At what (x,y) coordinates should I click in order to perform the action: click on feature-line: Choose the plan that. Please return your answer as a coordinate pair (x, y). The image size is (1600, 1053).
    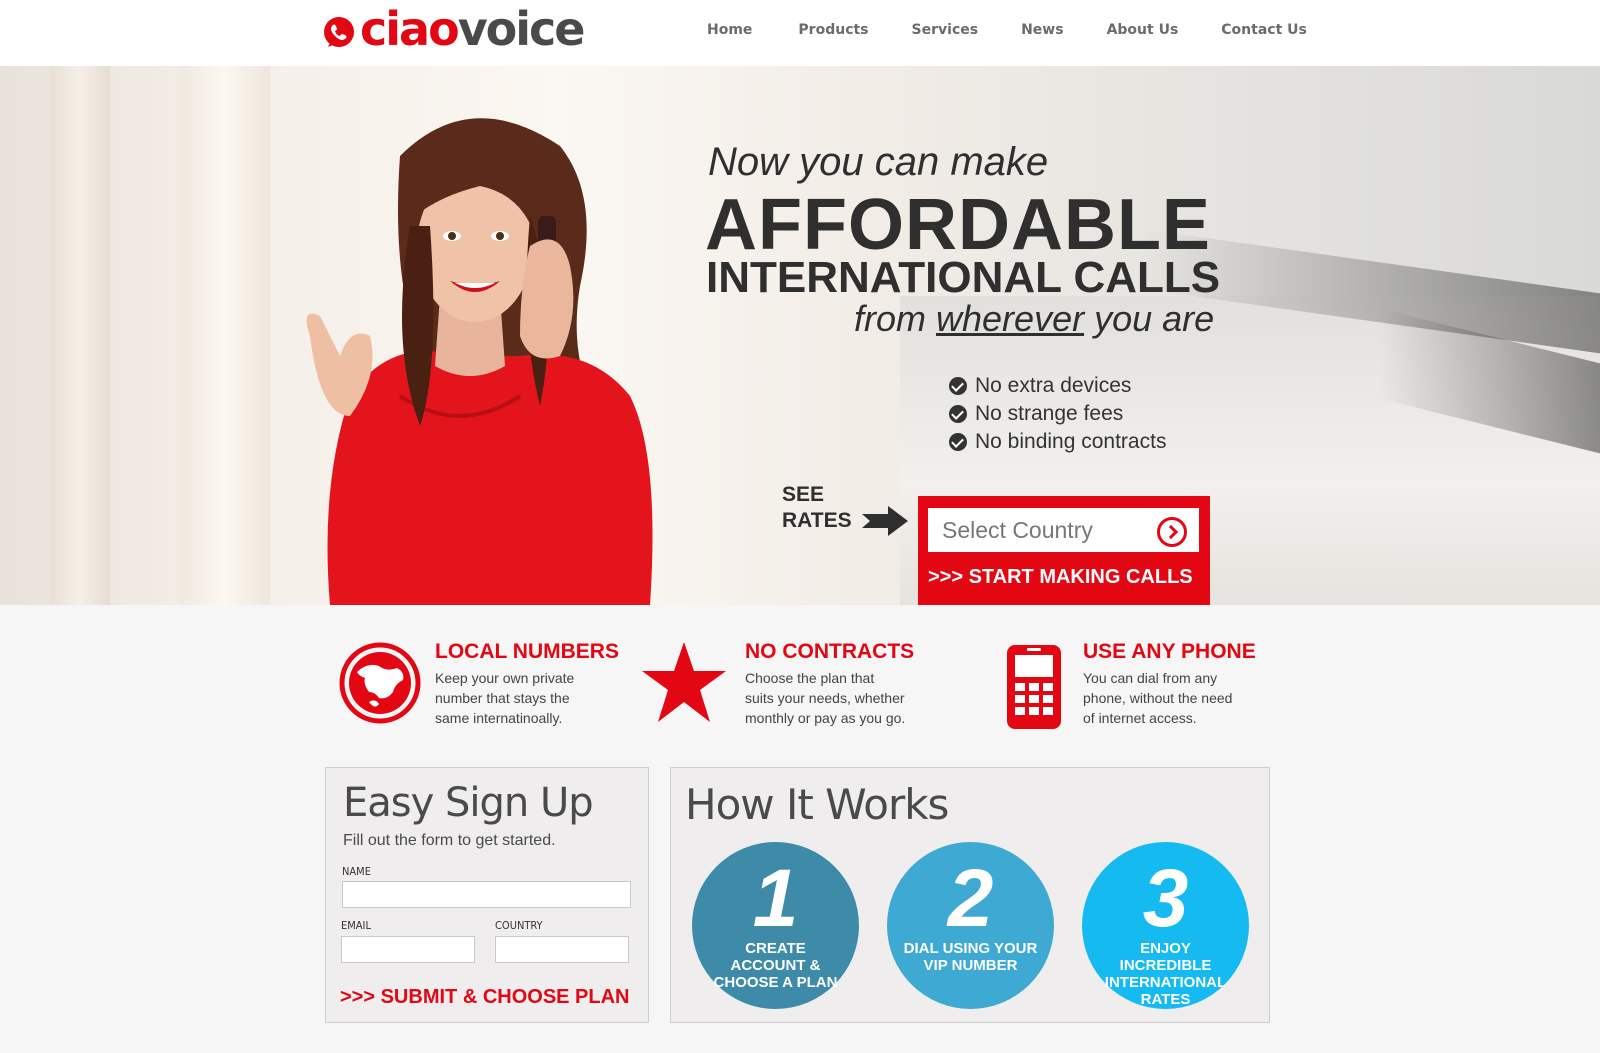
    Looking at the image, I should click on (810, 678).